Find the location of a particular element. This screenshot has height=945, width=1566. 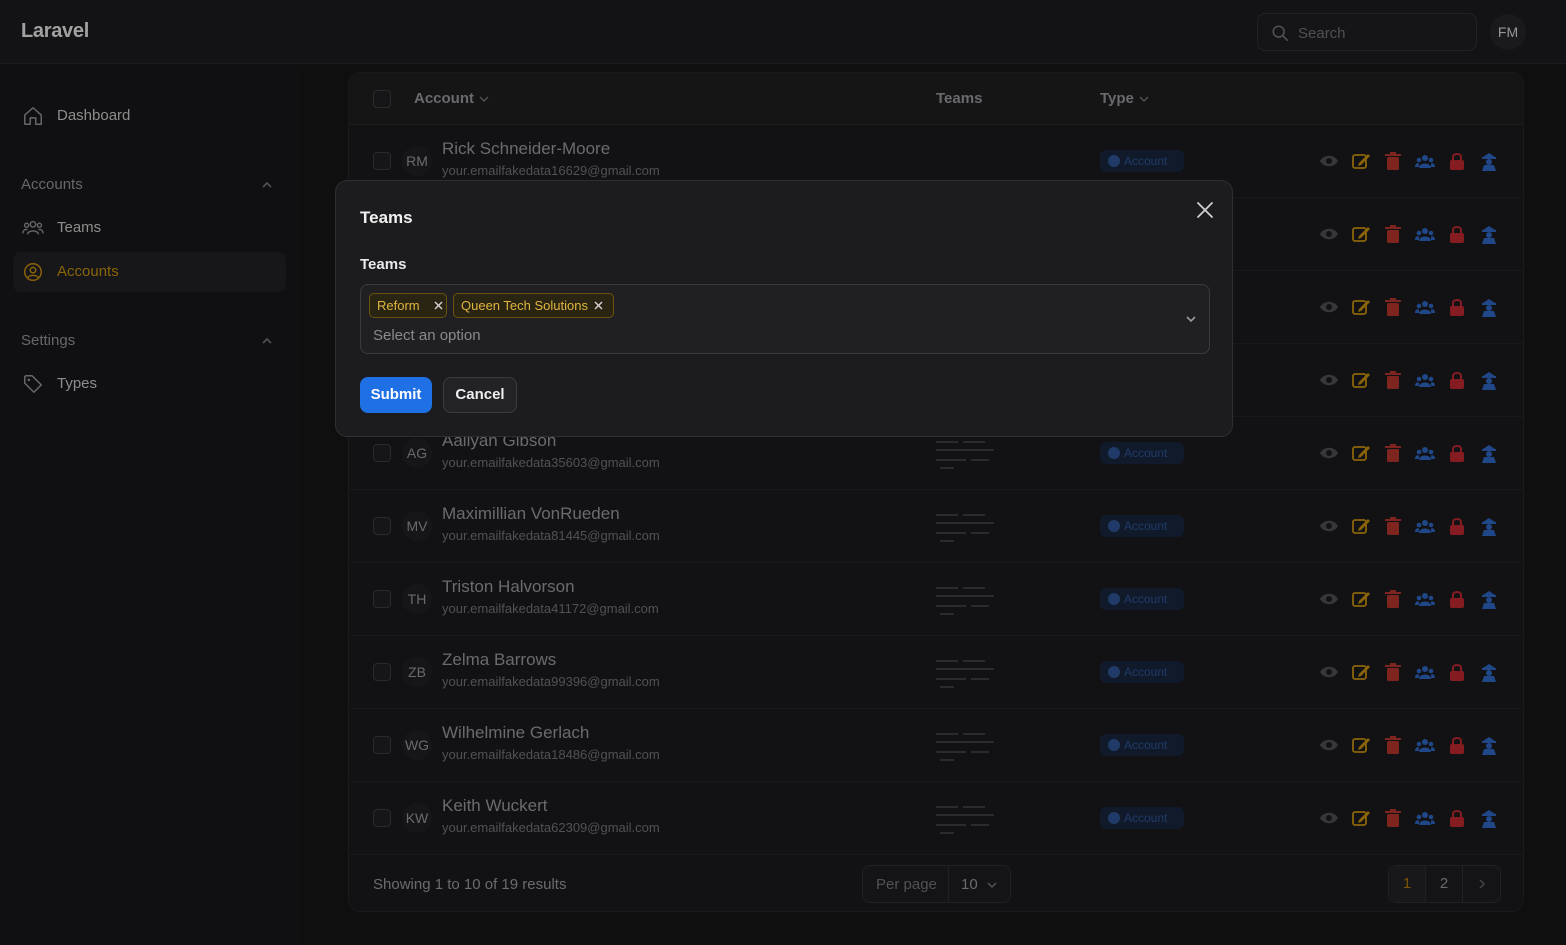

chip-label: Queen Tech Solutions is located at coordinates (524, 305).